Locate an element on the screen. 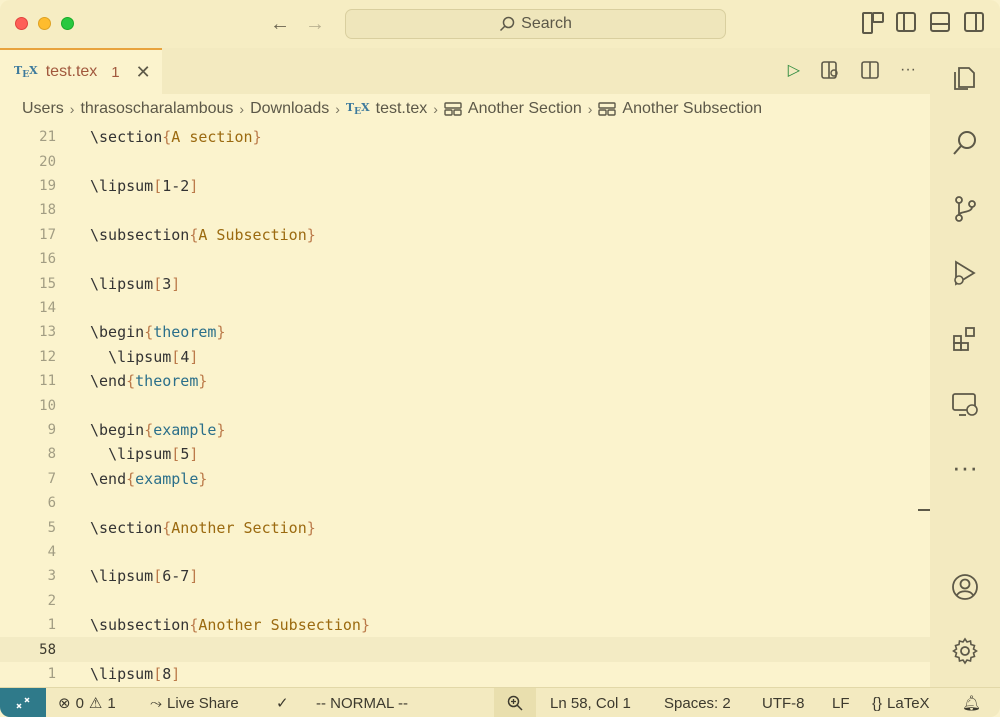 Image resolution: width=1000 pixels, height=717 pixels. code-line: 4 is located at coordinates (465, 552).